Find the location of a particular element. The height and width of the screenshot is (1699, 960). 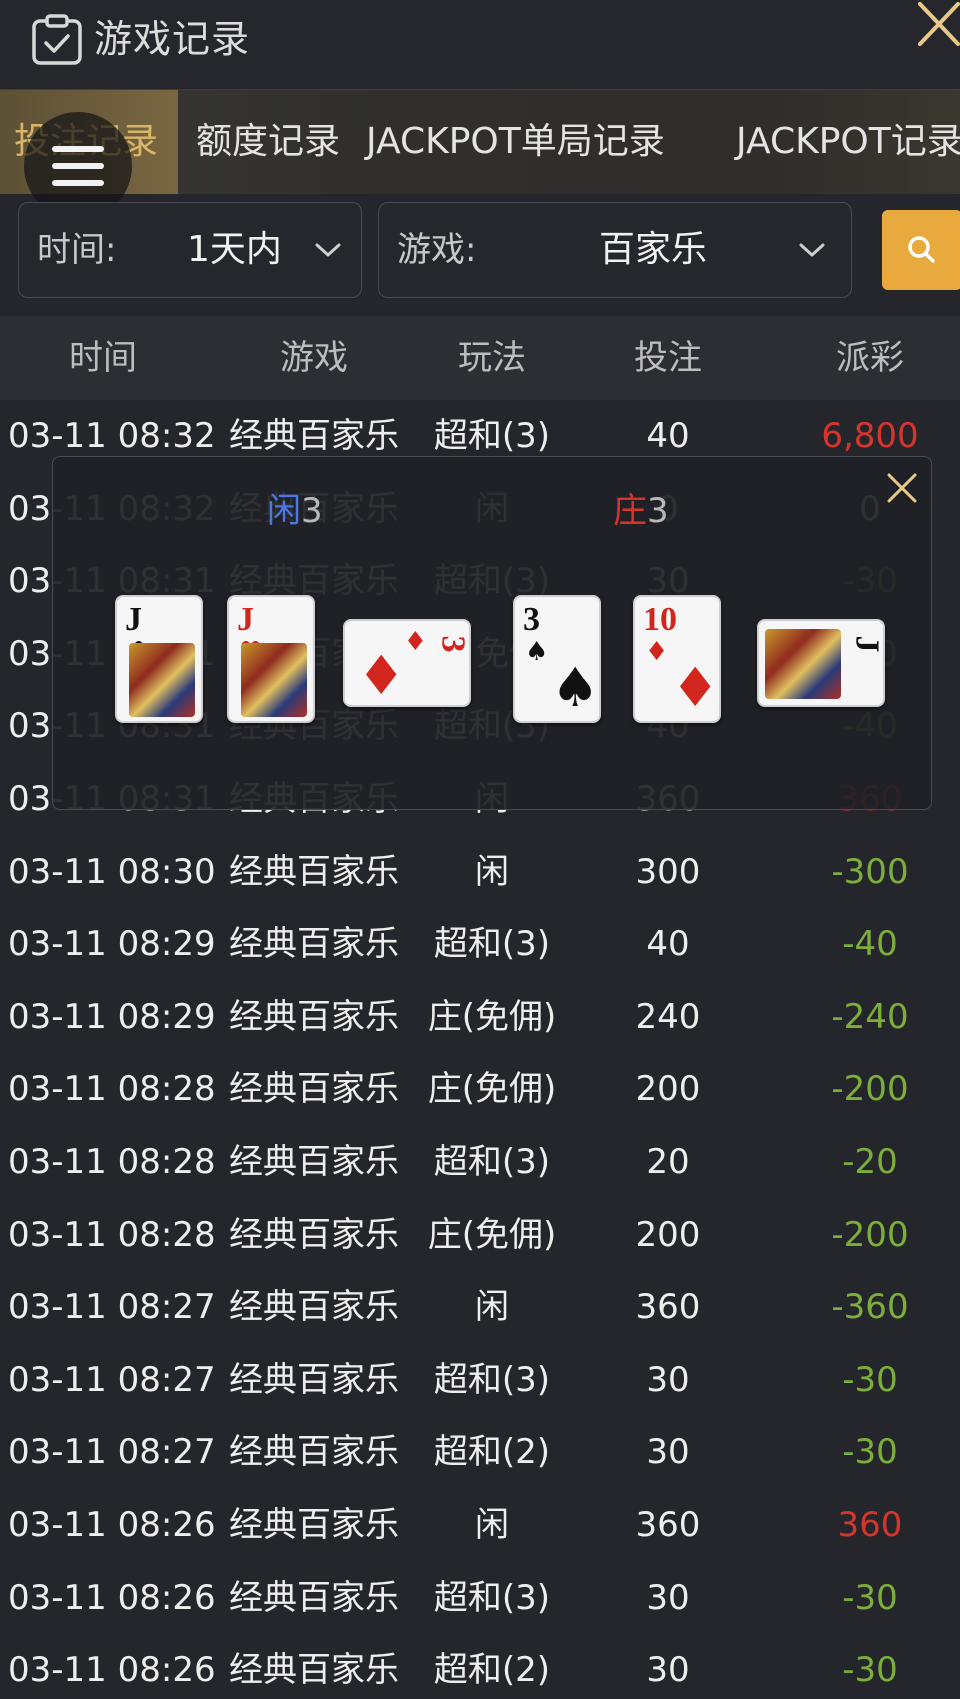

table-header: 时间 游戏 玩法 投注 派彩 is located at coordinates (480, 358).